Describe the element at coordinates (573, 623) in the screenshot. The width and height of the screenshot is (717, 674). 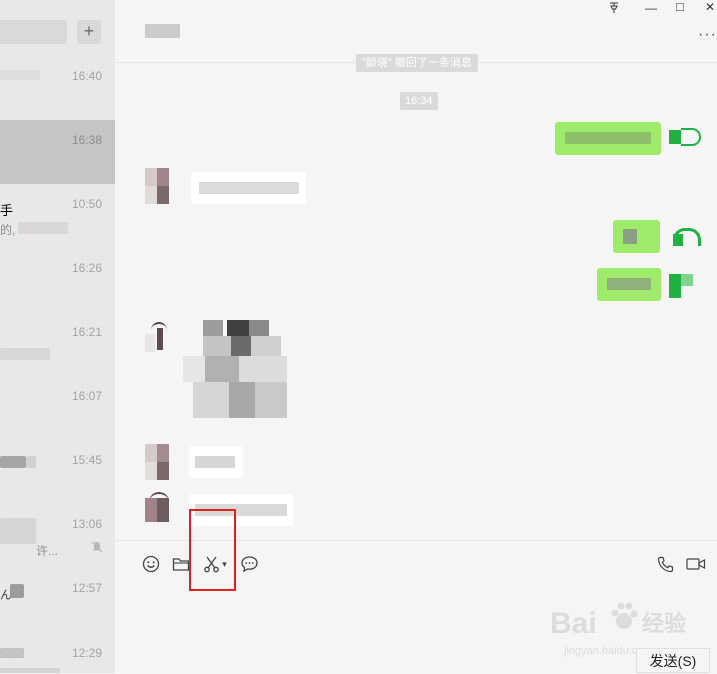
I see `watermark-brand: Bai` at that location.